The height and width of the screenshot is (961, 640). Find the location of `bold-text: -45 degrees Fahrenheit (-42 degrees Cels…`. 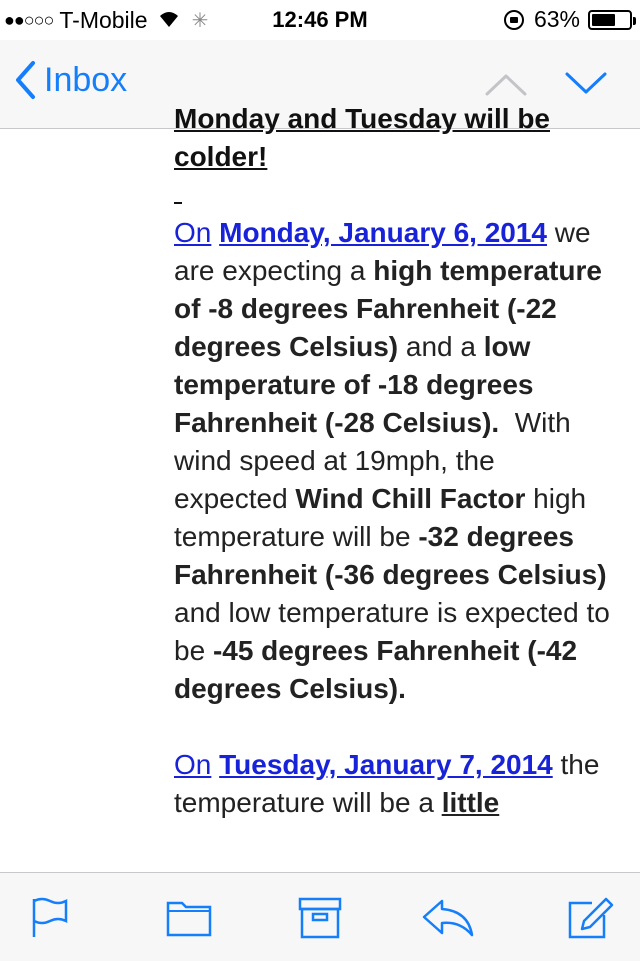

bold-text: -45 degrees Fahrenheit (-42 degrees Cels… is located at coordinates (376, 669).